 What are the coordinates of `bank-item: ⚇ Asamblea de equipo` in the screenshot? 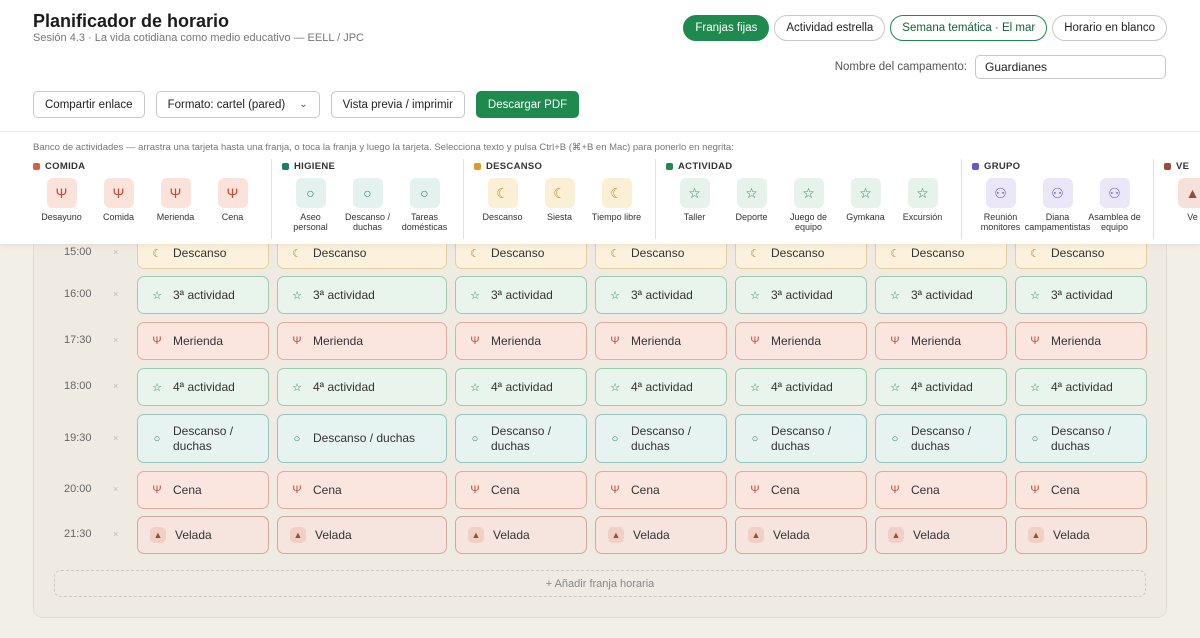 It's located at (1114, 205).